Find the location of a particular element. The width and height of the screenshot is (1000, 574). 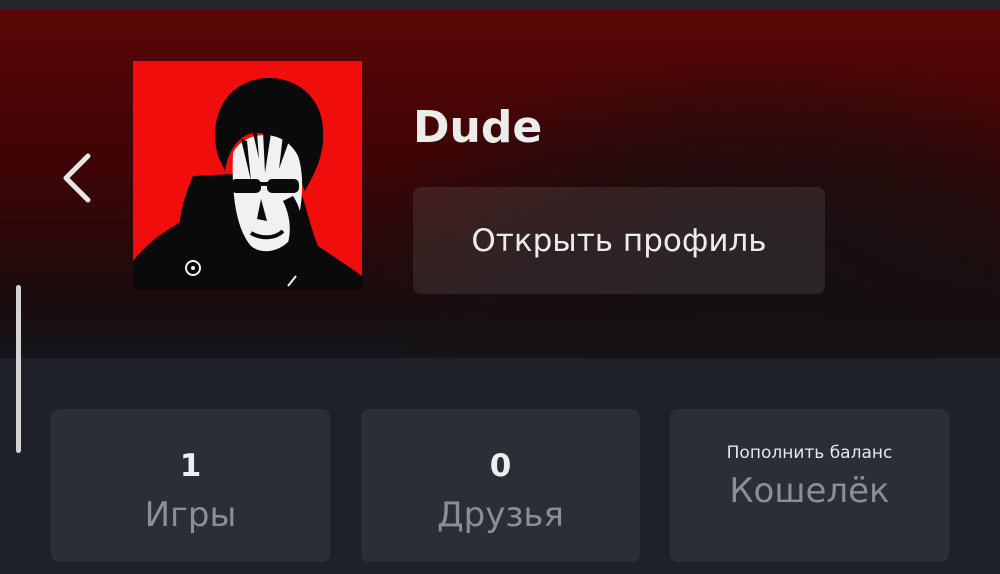

top-bar is located at coordinates (500, 5).